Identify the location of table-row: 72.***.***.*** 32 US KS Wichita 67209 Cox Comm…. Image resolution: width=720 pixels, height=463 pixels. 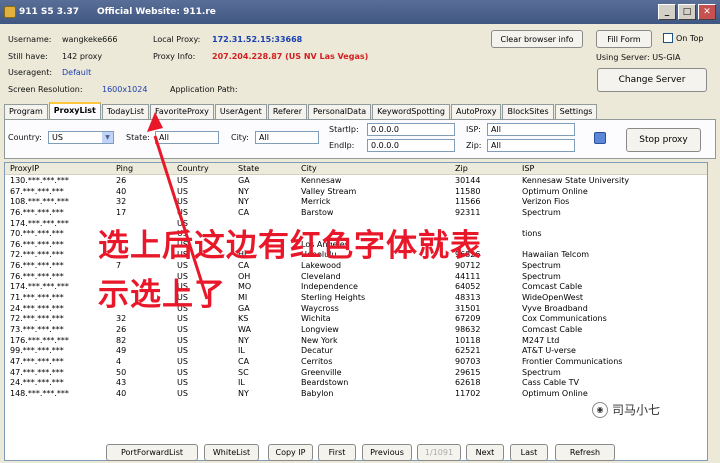
(356, 319).